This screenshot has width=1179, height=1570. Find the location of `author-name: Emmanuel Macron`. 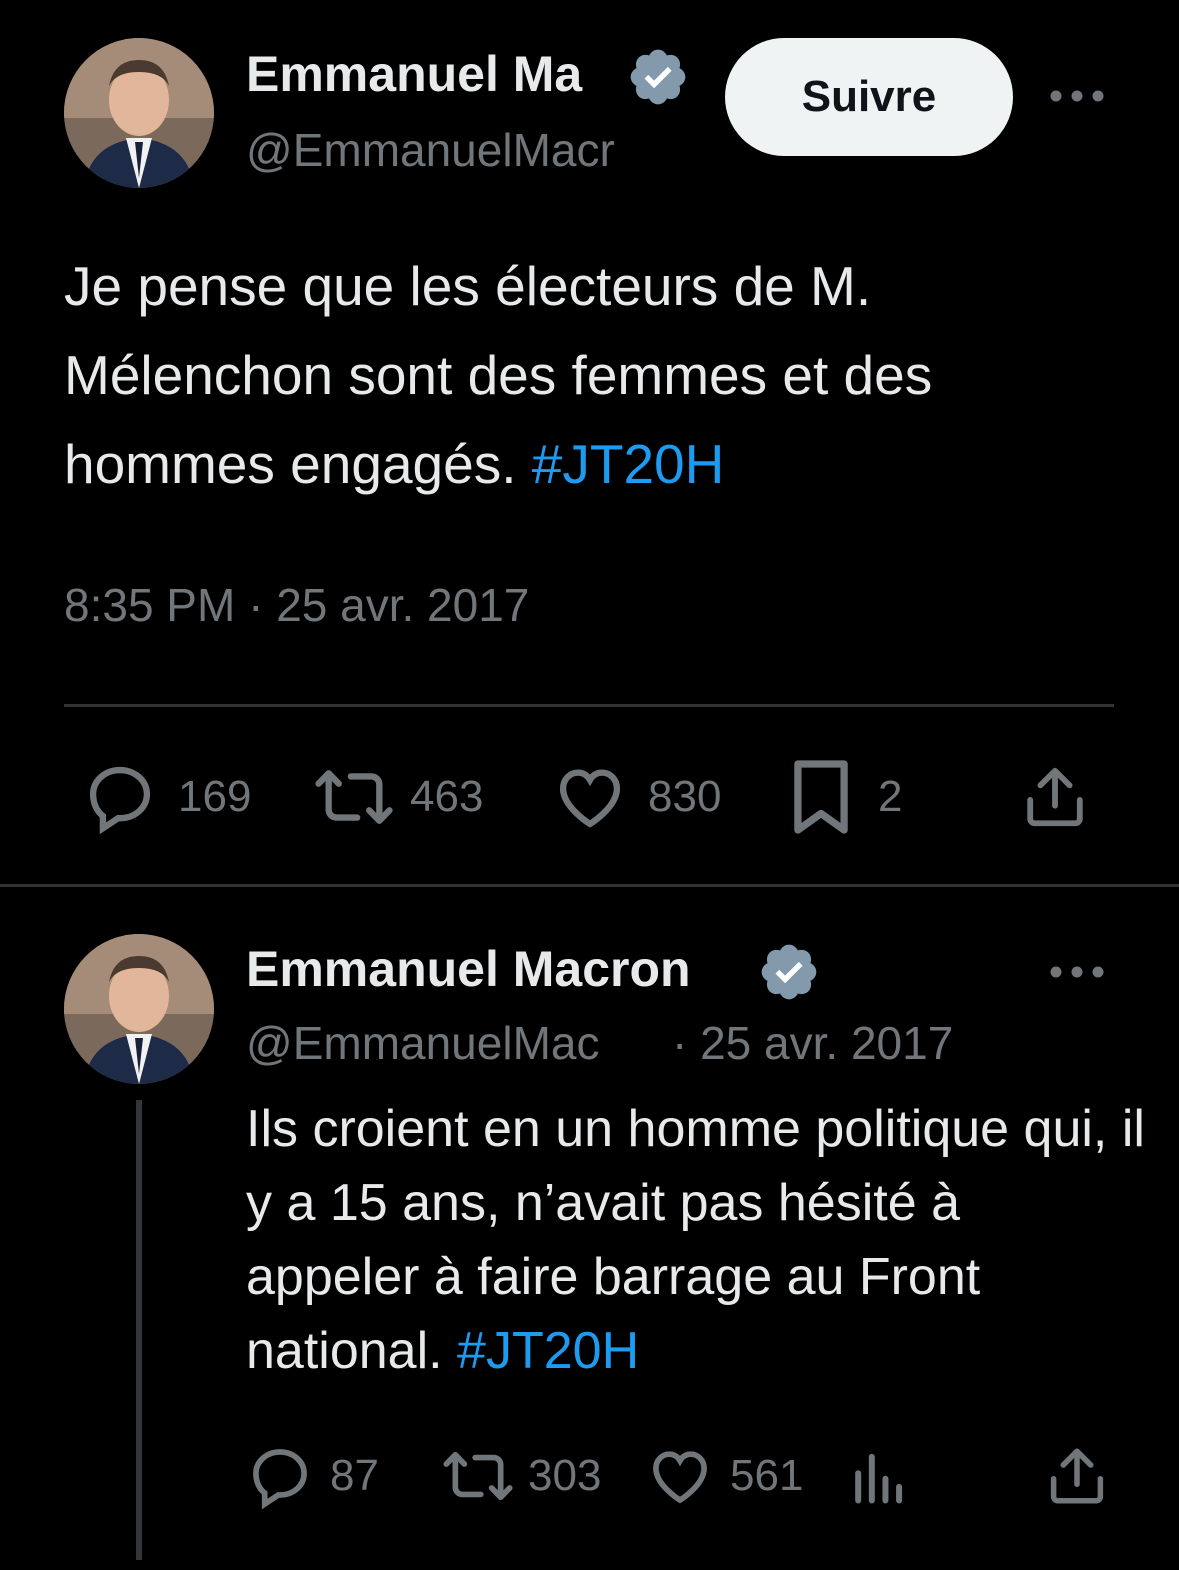

author-name: Emmanuel Macron is located at coordinates (468, 971).